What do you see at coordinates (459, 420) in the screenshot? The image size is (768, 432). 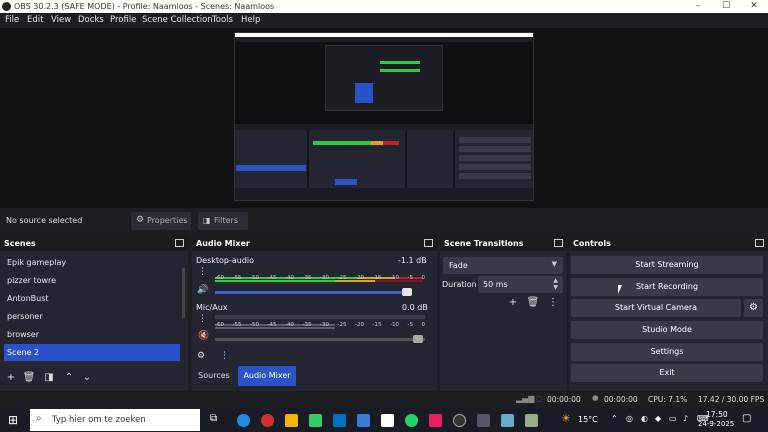 I see `obs-taskbar-icon` at bounding box center [459, 420].